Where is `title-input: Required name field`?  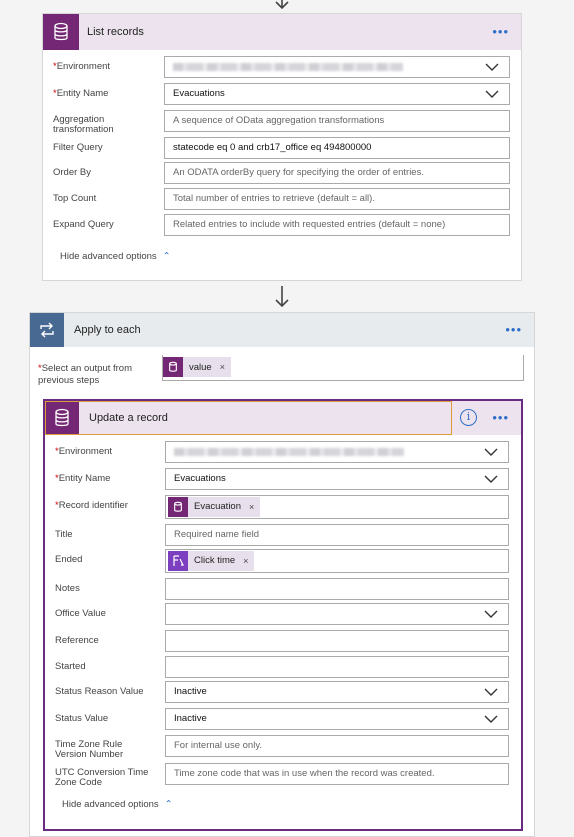
title-input: Required name field is located at coordinates (337, 535).